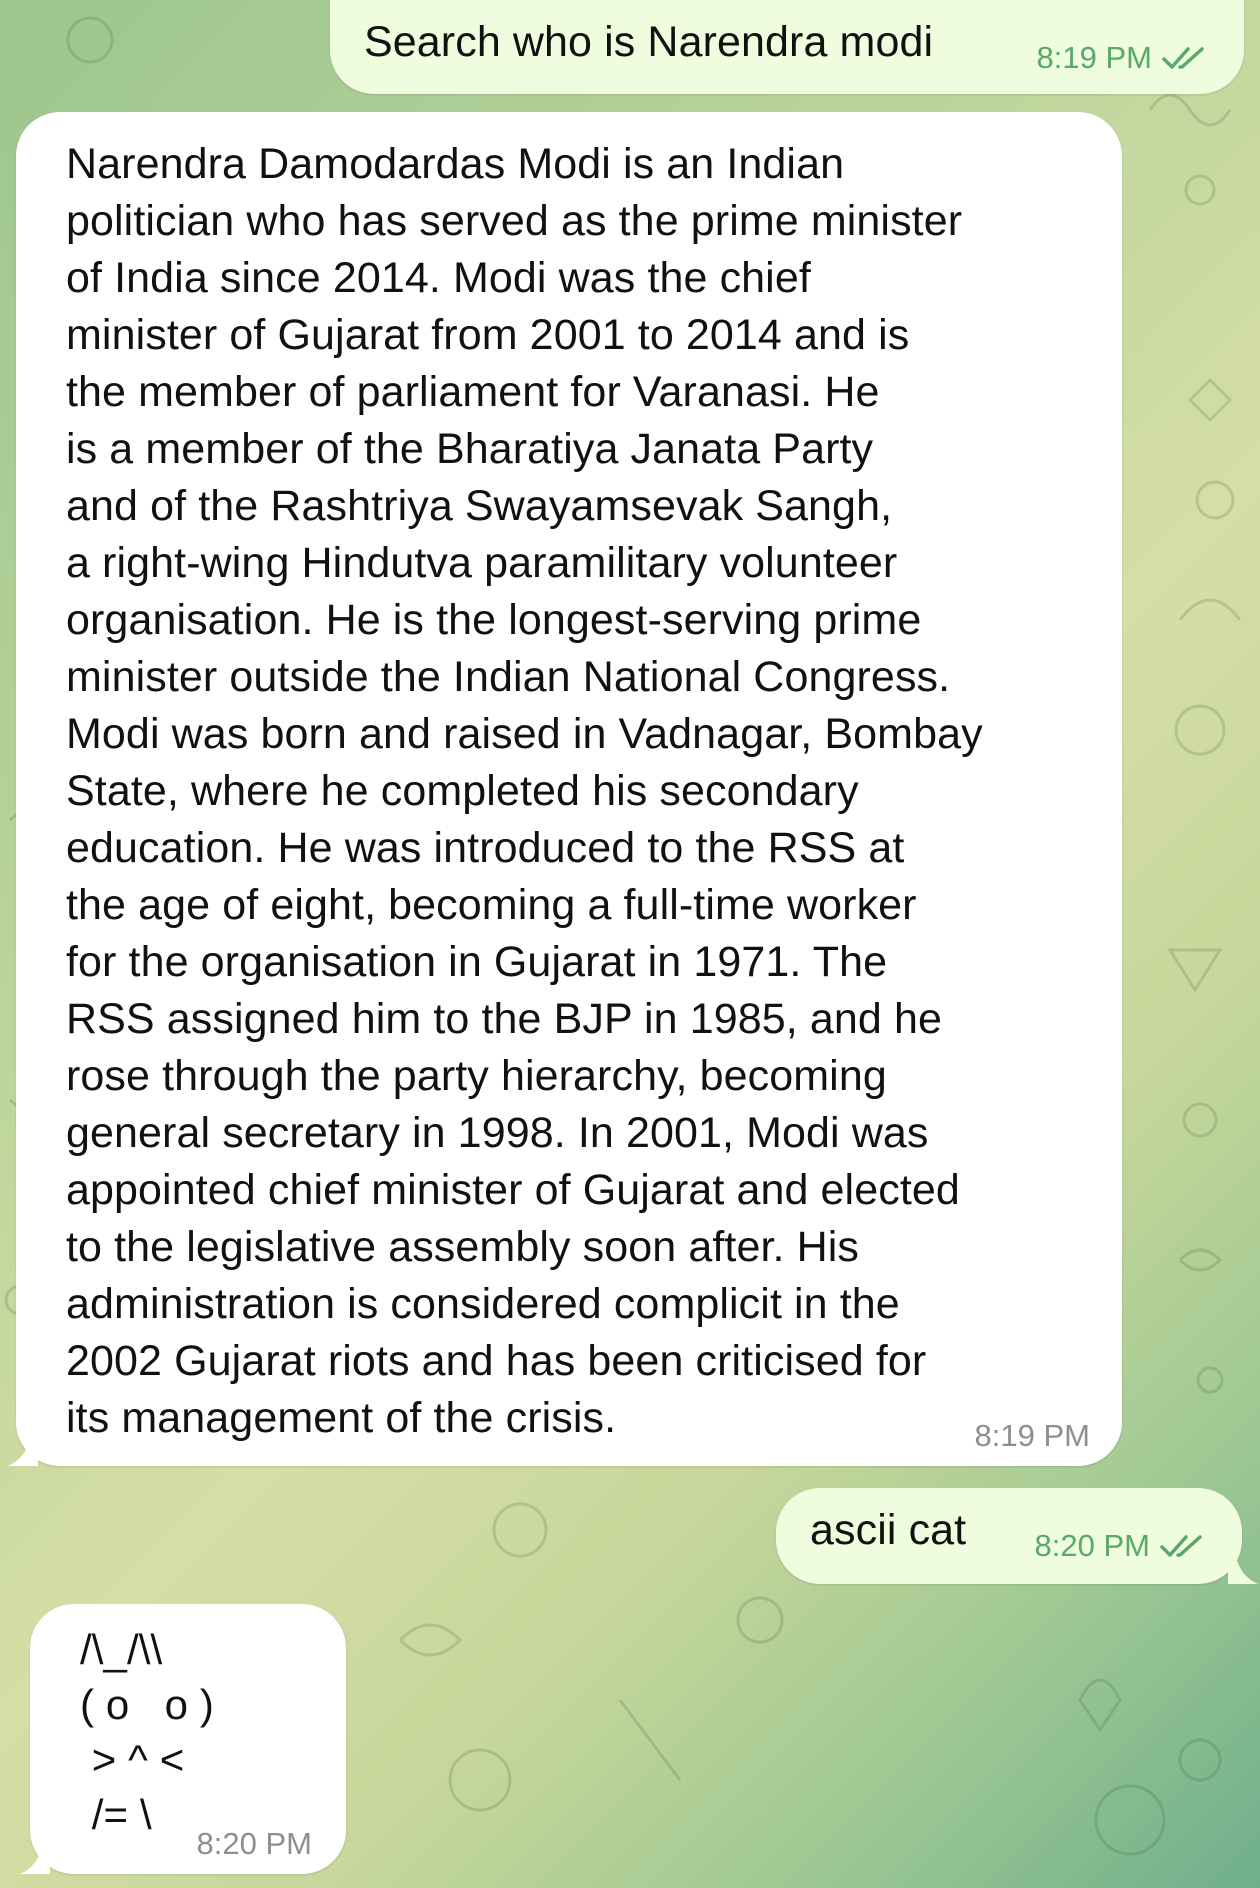 The image size is (1260, 1888). Describe the element at coordinates (147, 1732) in the screenshot. I see `message-text: /\_/\\ ( o o ) > ^ < /= \` at that location.